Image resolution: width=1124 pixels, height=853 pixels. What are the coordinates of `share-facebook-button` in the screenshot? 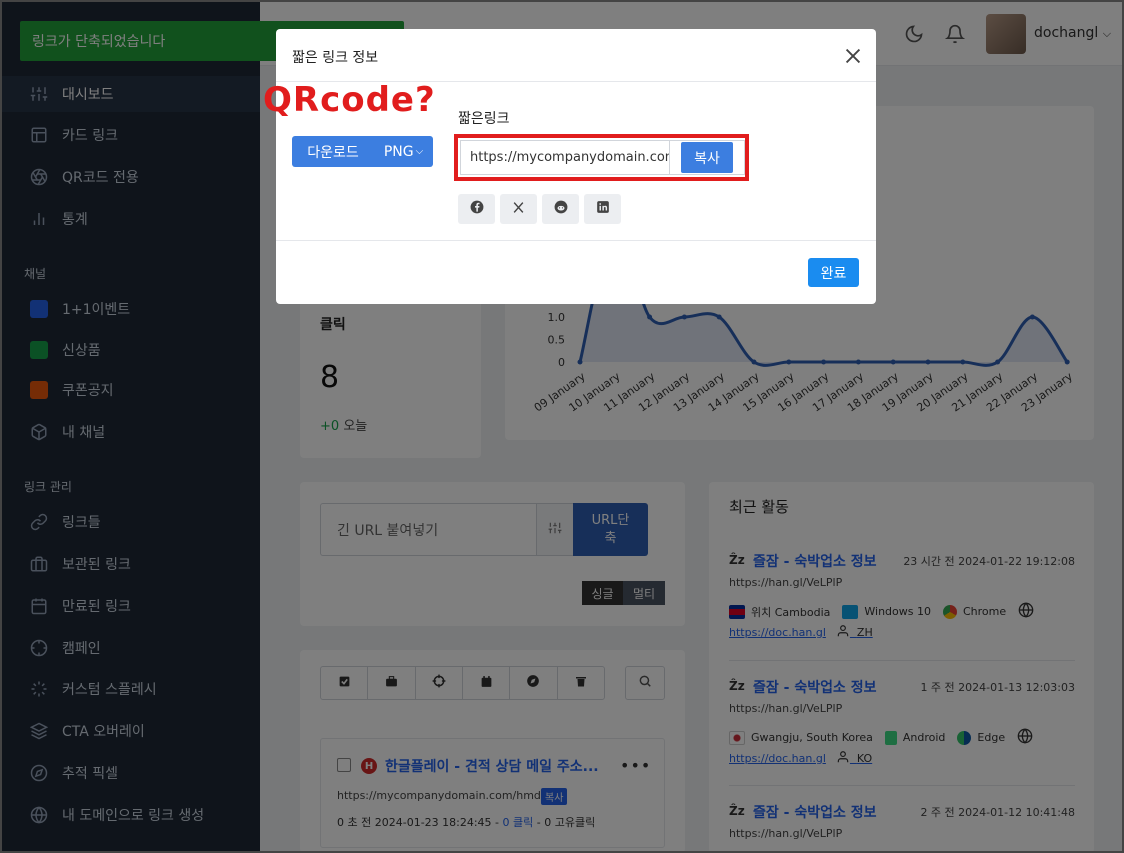 It's located at (476, 209).